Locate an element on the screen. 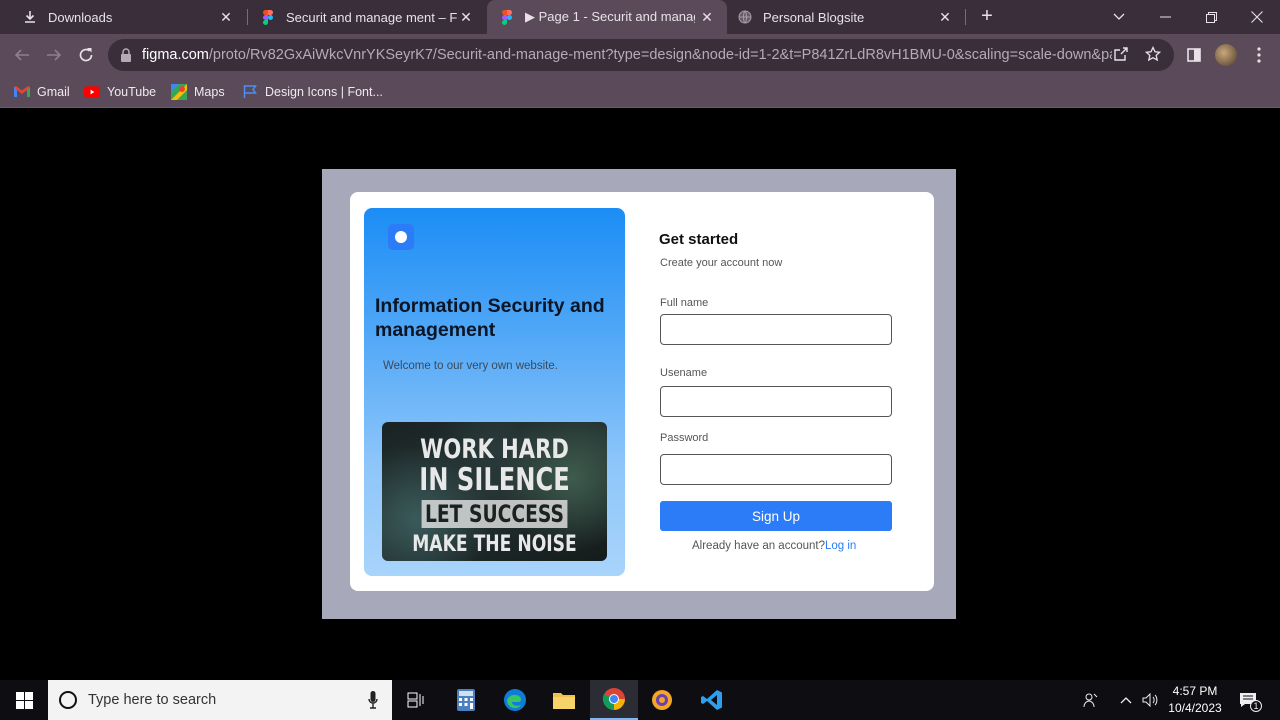 The image size is (1280, 720). back-button is located at coordinates (22, 55).